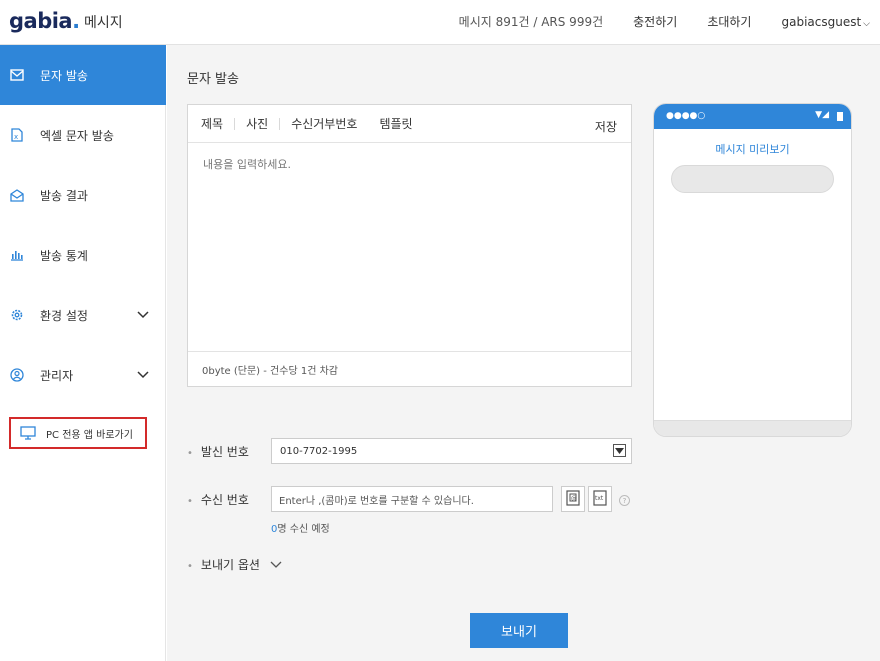  What do you see at coordinates (752, 428) in the screenshot?
I see `phone-bottom-bar` at bounding box center [752, 428].